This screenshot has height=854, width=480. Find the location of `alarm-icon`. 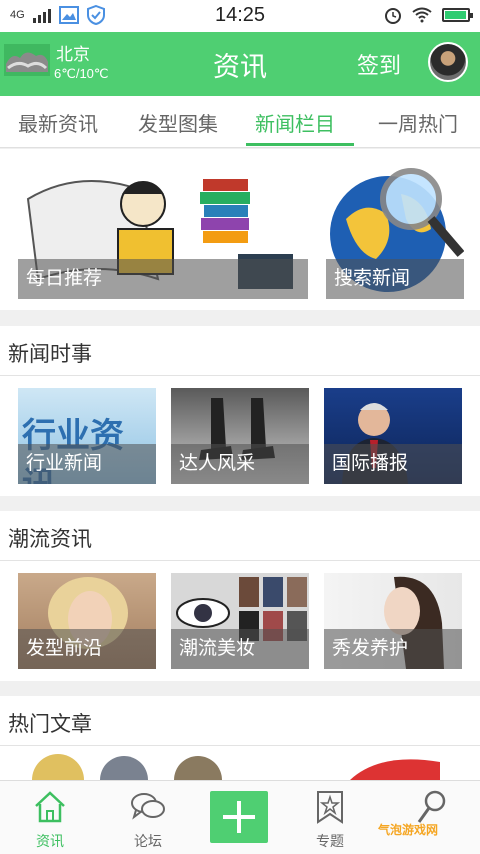

alarm-icon is located at coordinates (393, 16).